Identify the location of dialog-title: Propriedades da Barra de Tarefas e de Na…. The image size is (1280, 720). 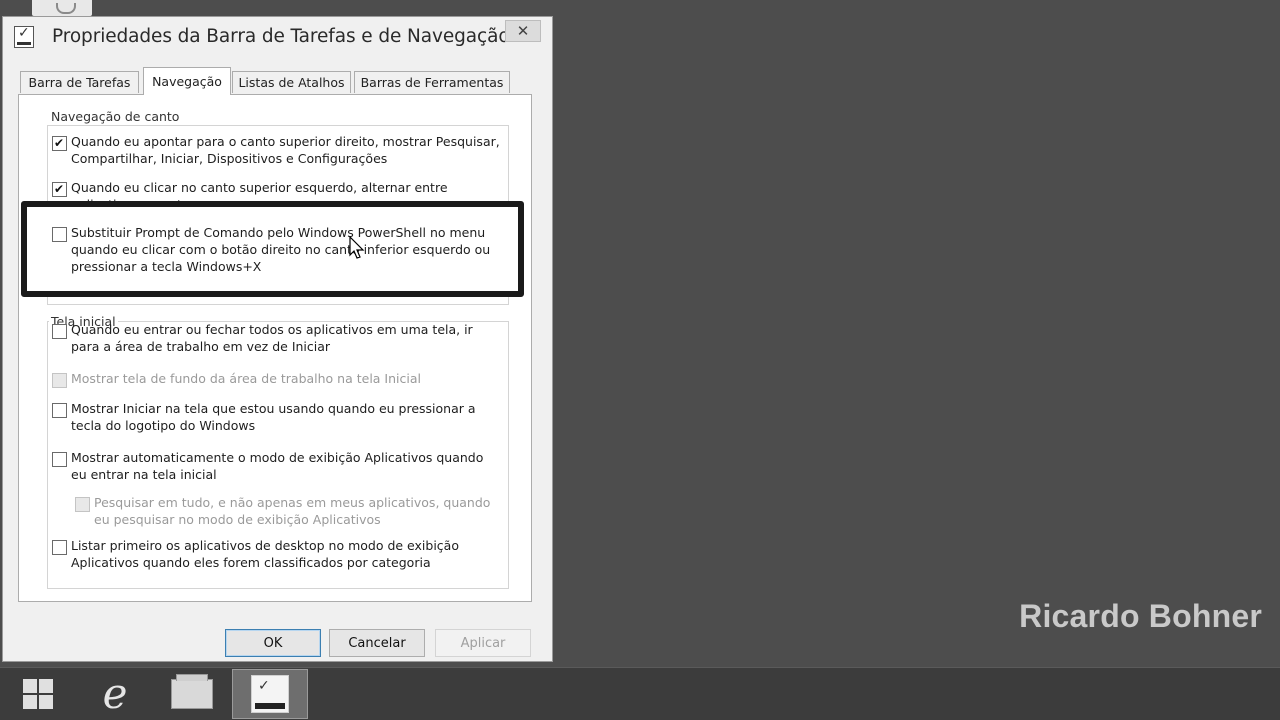
(281, 36).